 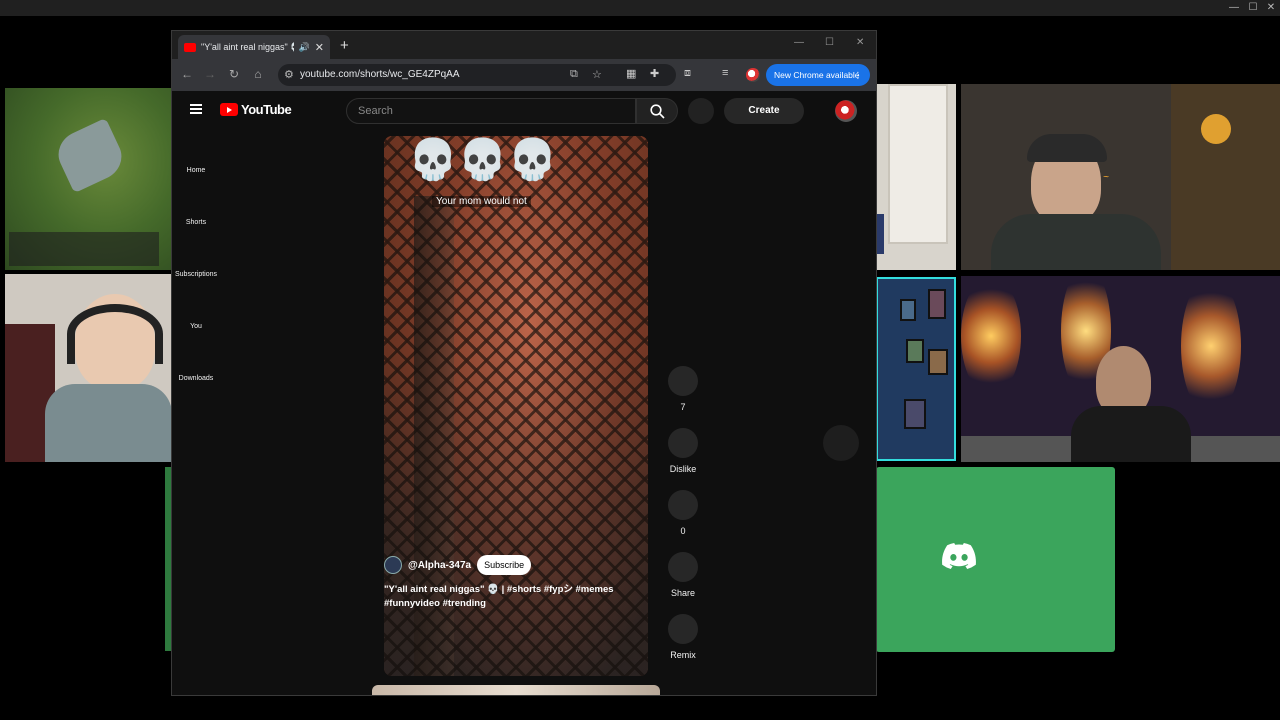 I want to click on video-tile-game-stream, so click(x=88, y=179).